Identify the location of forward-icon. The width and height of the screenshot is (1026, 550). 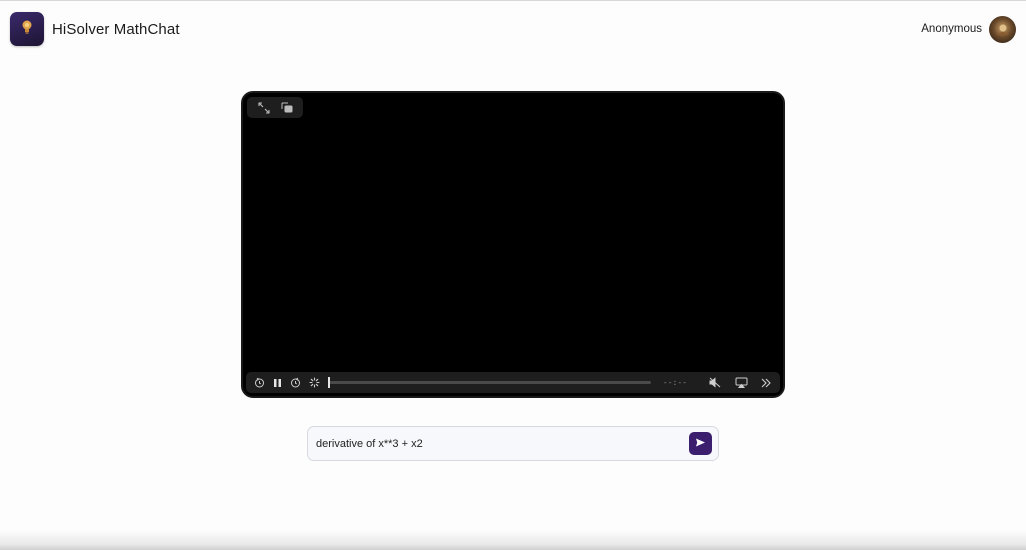
(295, 382).